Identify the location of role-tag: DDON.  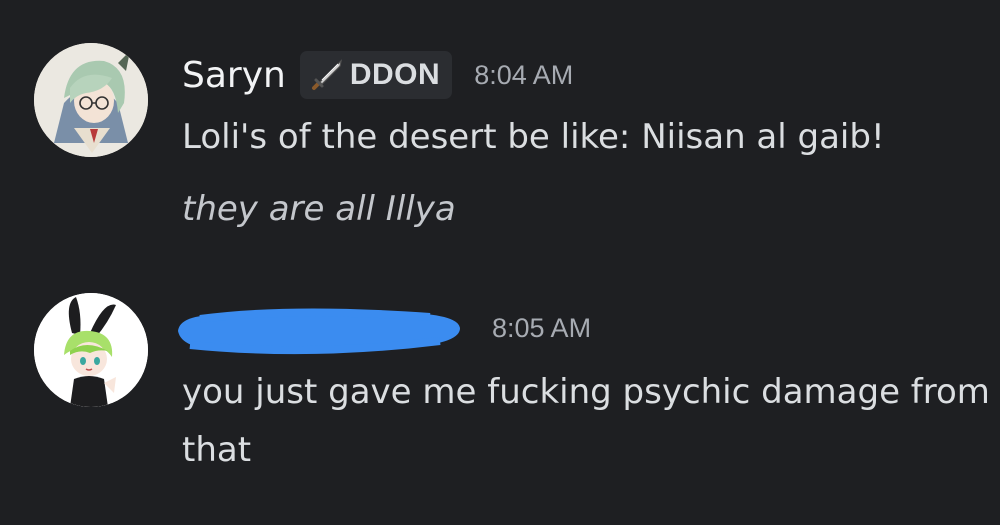
(376, 75).